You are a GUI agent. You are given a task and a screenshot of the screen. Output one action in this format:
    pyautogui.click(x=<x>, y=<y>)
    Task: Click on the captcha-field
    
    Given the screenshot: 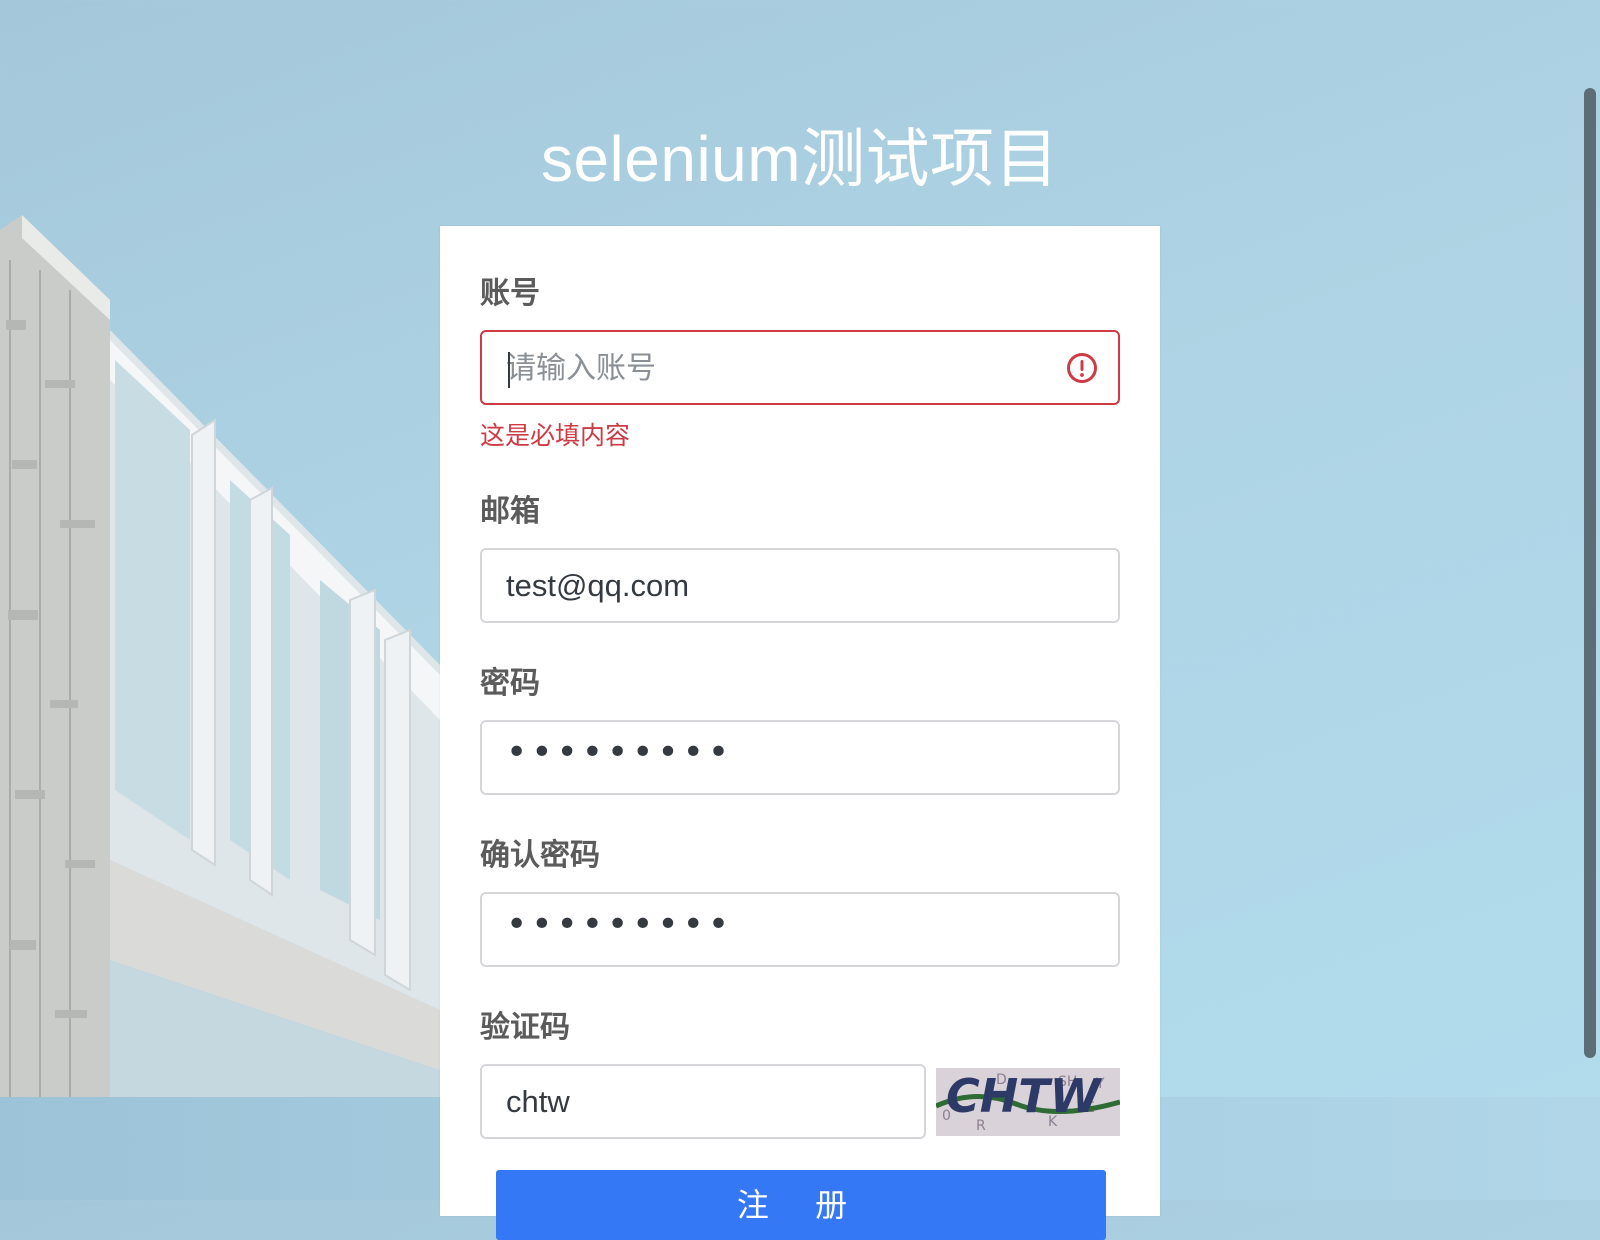 What is the action you would take?
    pyautogui.click(x=703, y=1101)
    